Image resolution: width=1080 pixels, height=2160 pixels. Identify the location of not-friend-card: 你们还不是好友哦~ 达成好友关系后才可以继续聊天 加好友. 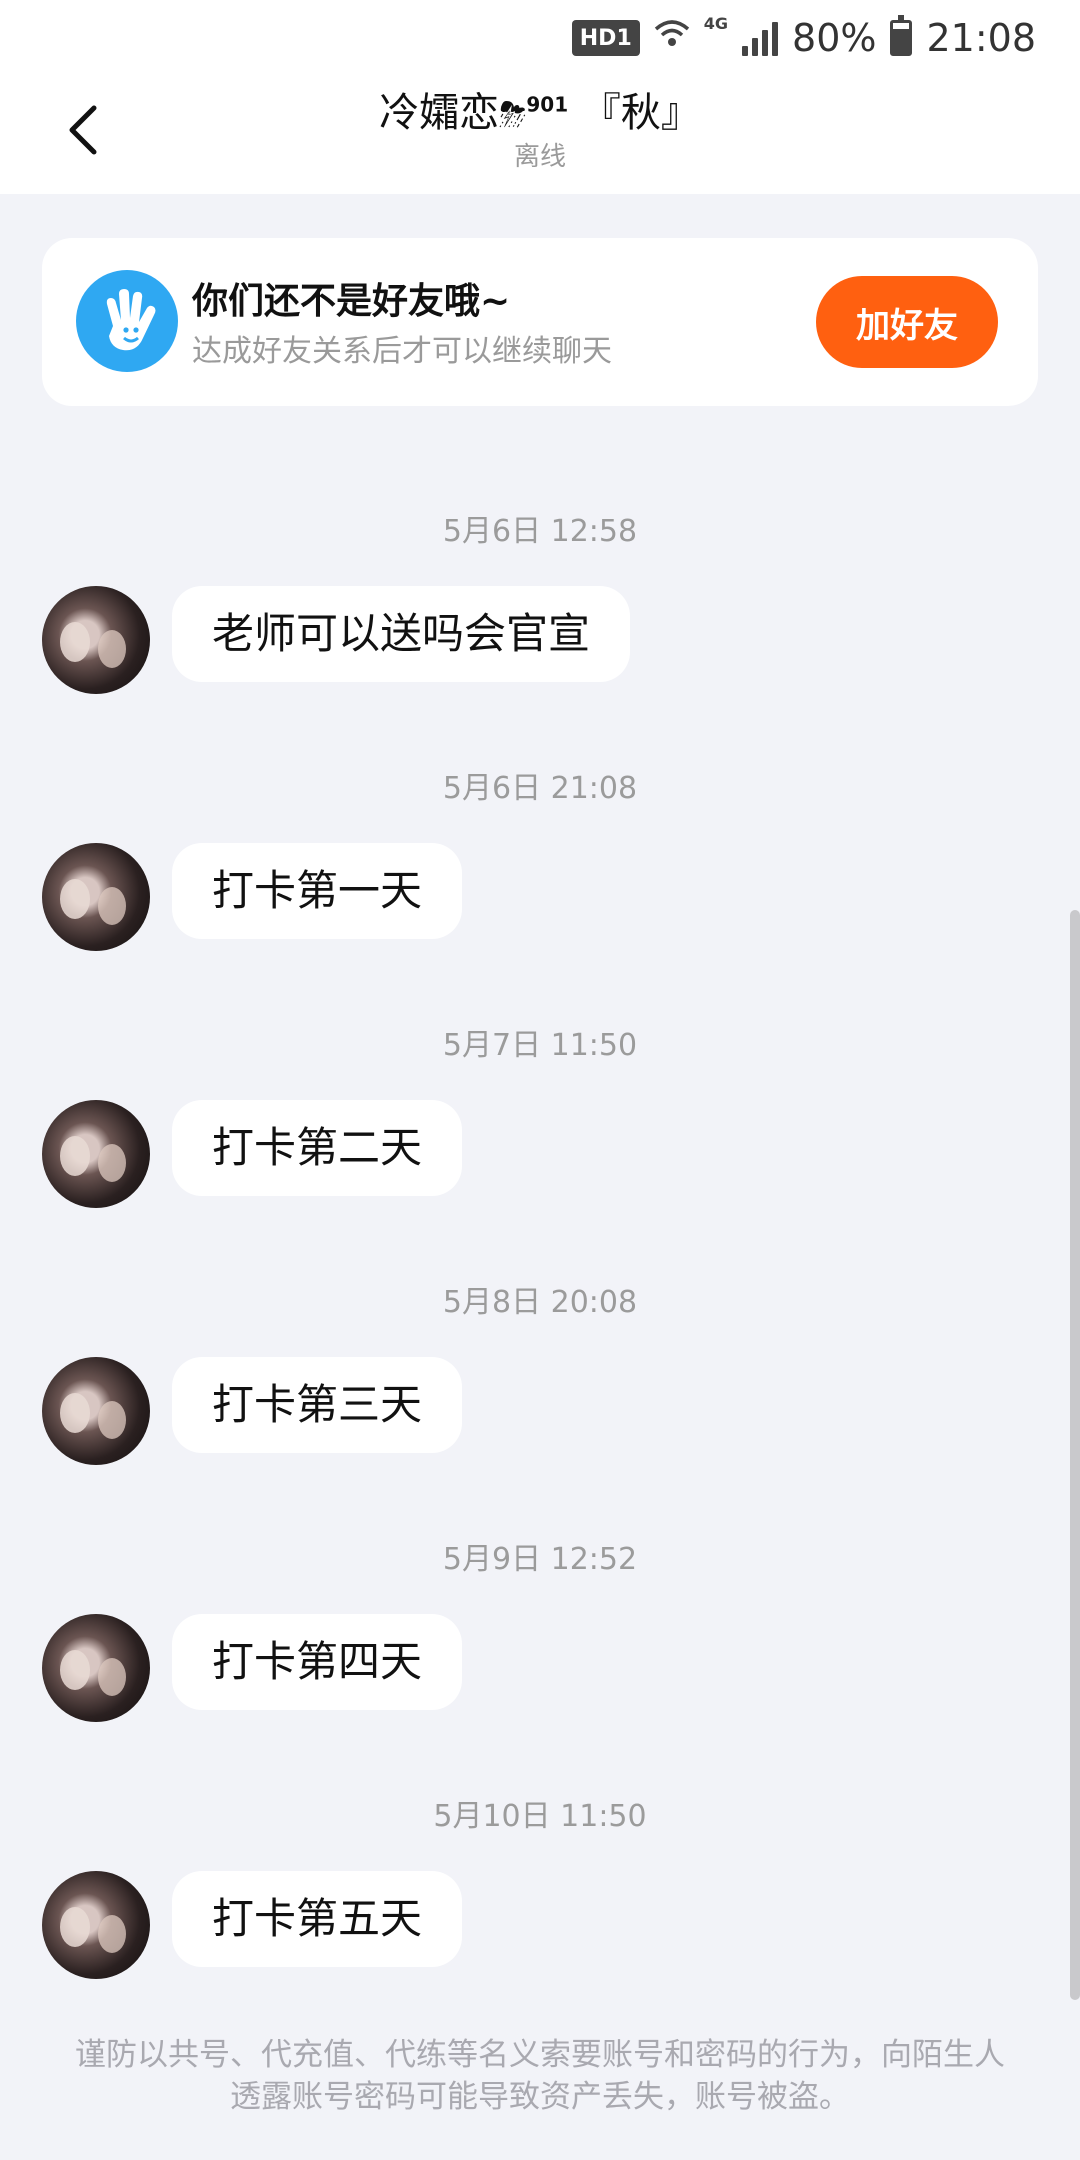
(540, 322).